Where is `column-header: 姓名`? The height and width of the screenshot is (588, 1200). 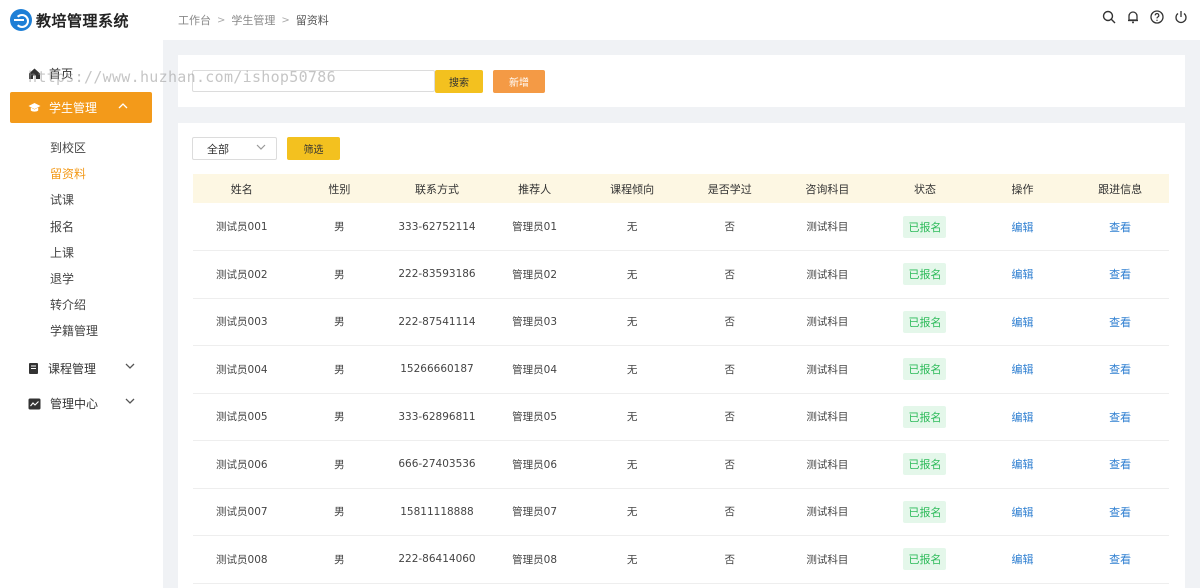
column-header: 姓名 is located at coordinates (242, 188).